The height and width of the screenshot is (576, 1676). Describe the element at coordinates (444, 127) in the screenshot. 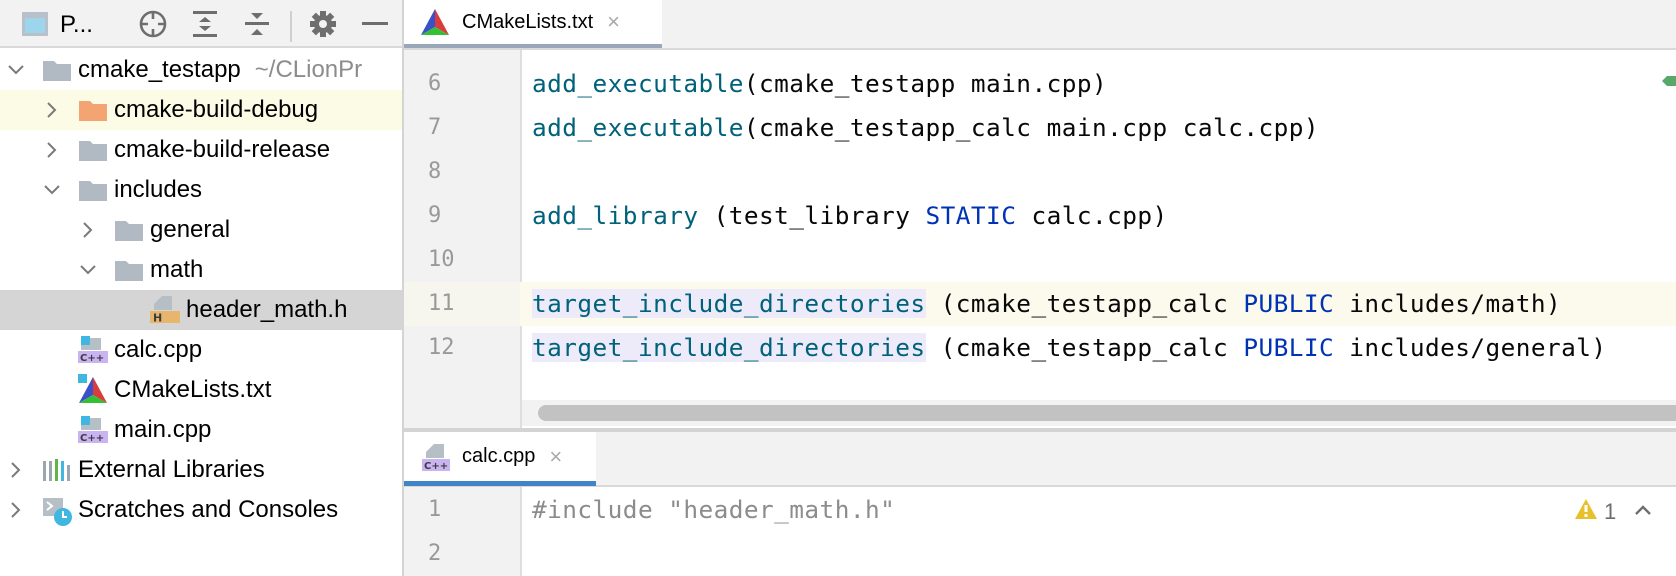

I see `line-number: 7` at that location.